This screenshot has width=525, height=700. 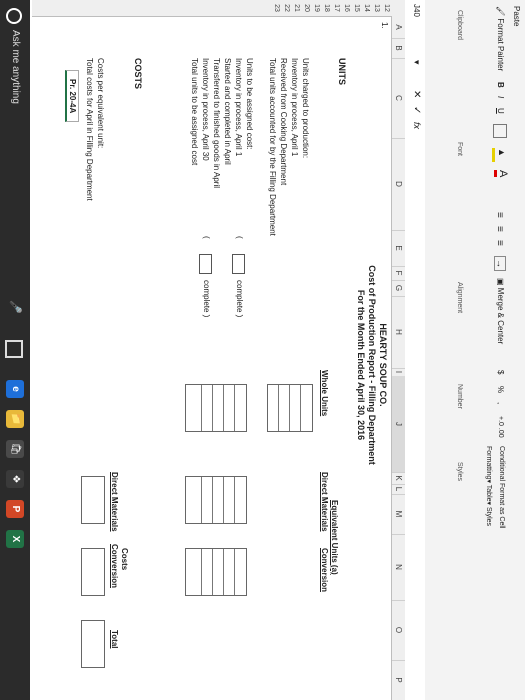 I want to click on column-header: F, so click(x=398, y=273).